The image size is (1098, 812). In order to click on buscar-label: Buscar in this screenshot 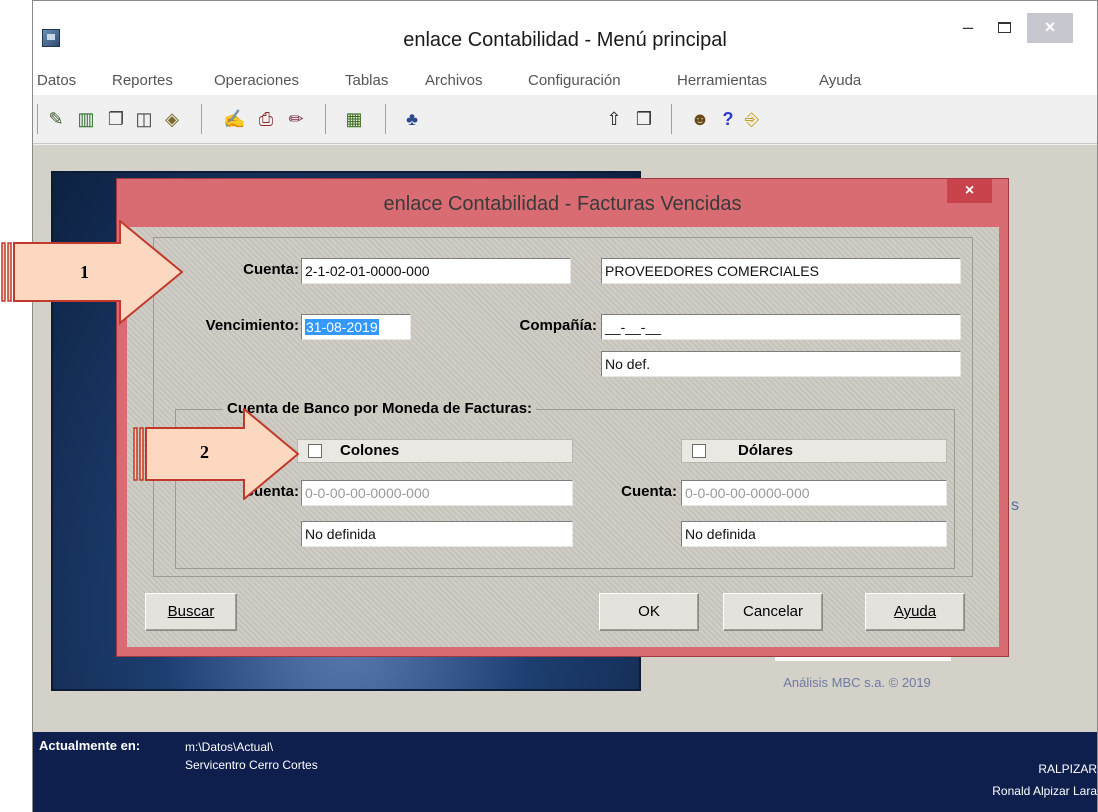, I will do `click(191, 611)`.